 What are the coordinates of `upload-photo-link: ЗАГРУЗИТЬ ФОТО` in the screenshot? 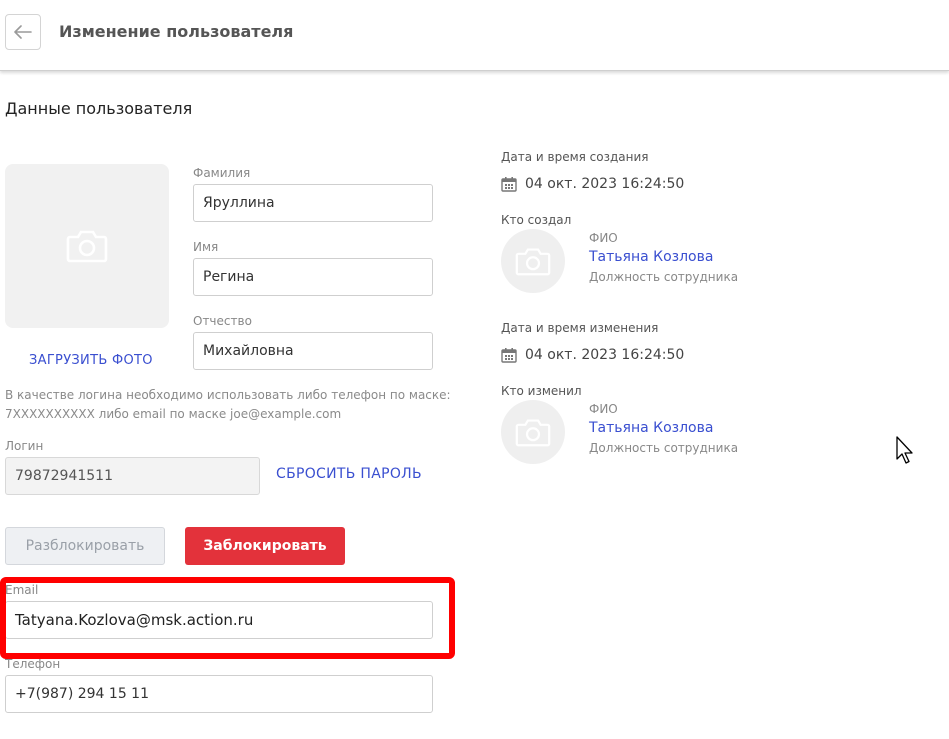 It's located at (91, 360).